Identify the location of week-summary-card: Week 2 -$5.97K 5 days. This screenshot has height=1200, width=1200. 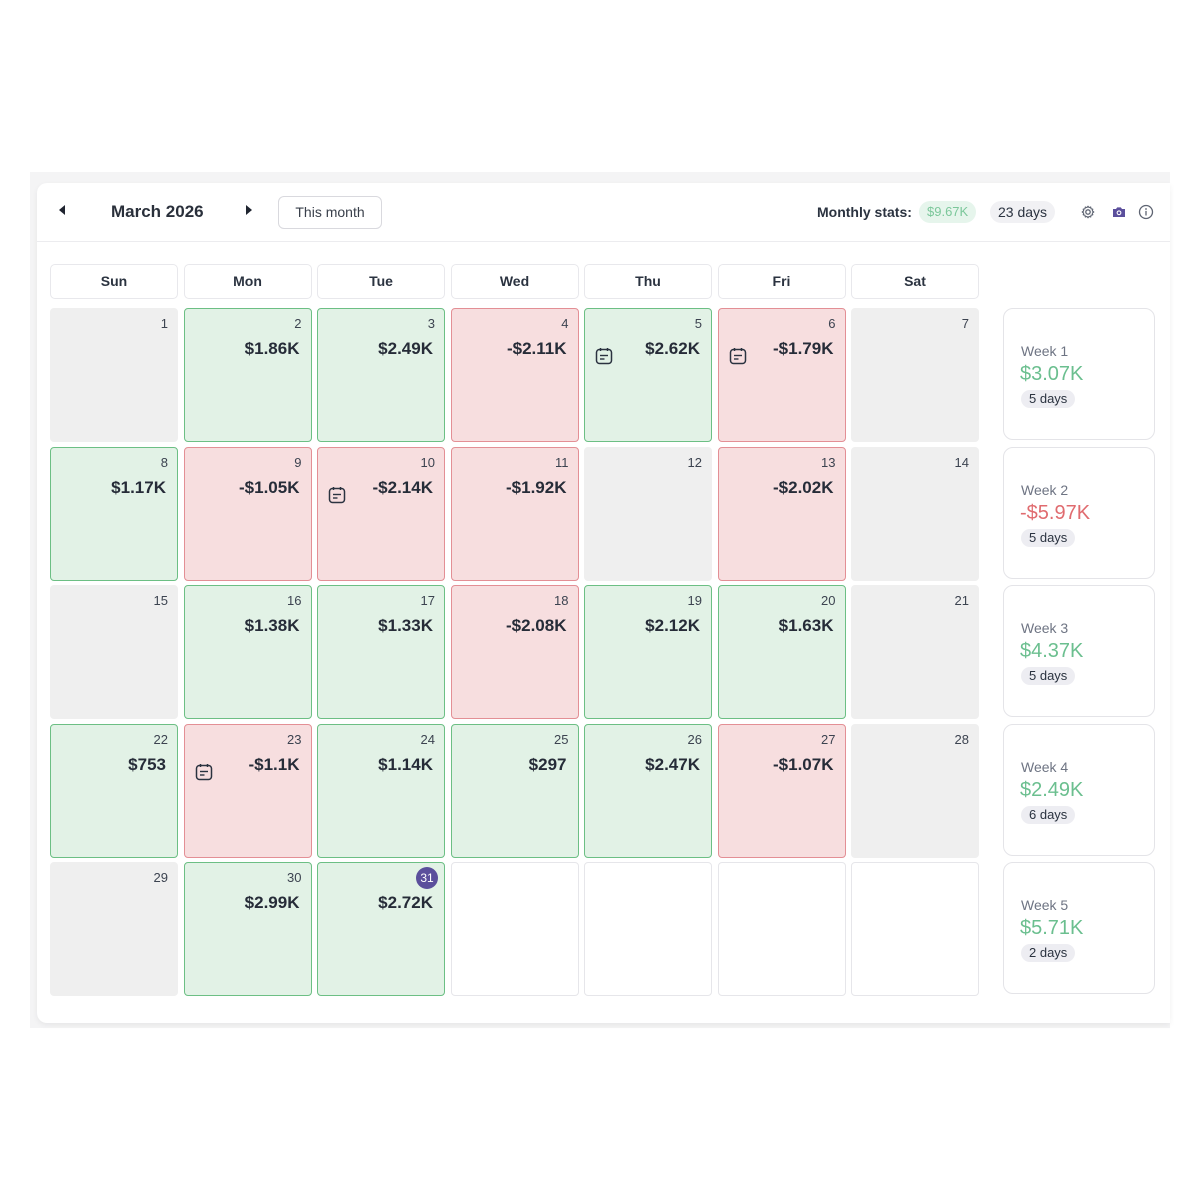
(1079, 512).